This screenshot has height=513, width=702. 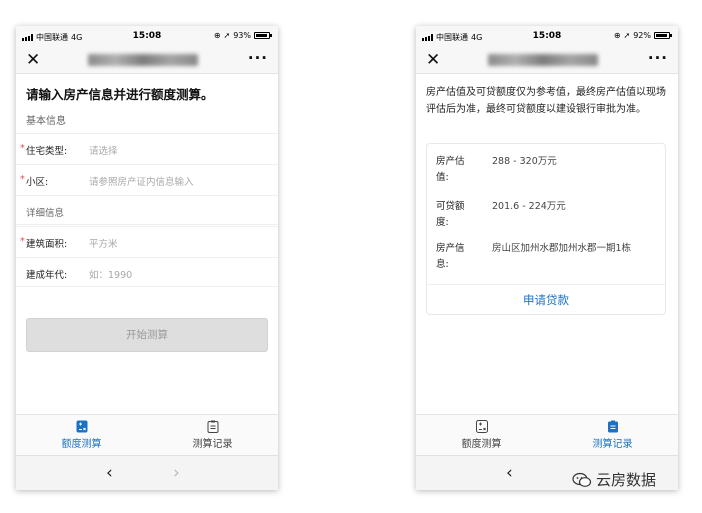 What do you see at coordinates (626, 480) in the screenshot?
I see `watermark-text: 云房数据` at bounding box center [626, 480].